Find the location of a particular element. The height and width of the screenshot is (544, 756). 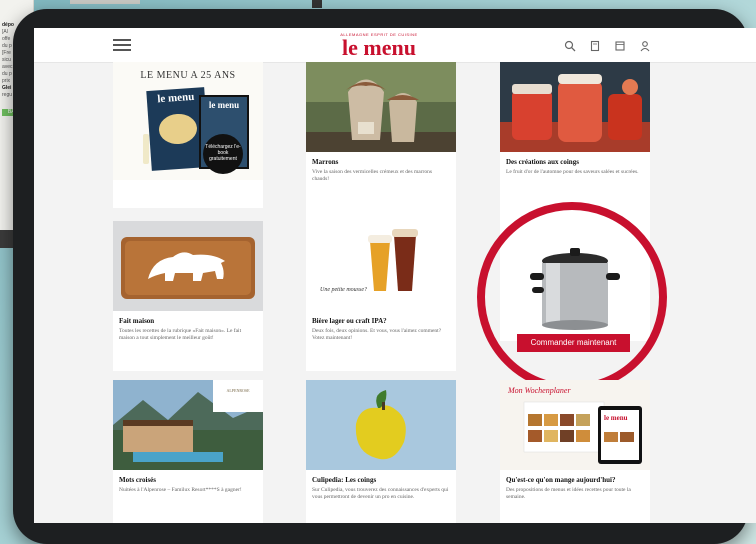

card-title: Bière lager ou craft IPA? is located at coordinates (349, 321).